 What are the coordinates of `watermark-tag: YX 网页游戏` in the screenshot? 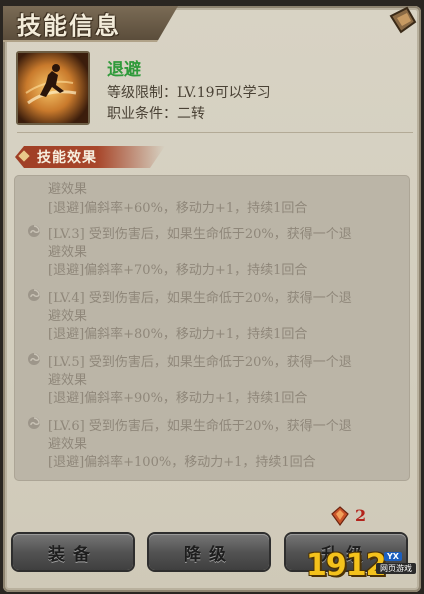 It's located at (396, 563).